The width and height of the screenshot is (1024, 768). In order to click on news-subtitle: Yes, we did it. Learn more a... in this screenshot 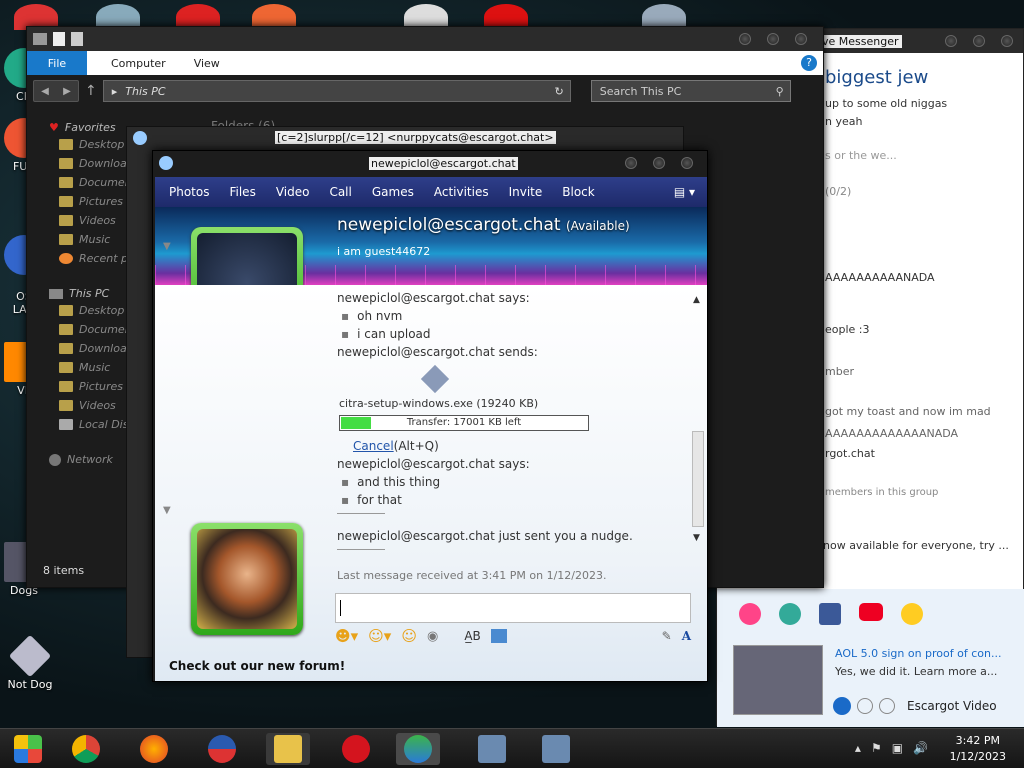, I will do `click(916, 671)`.